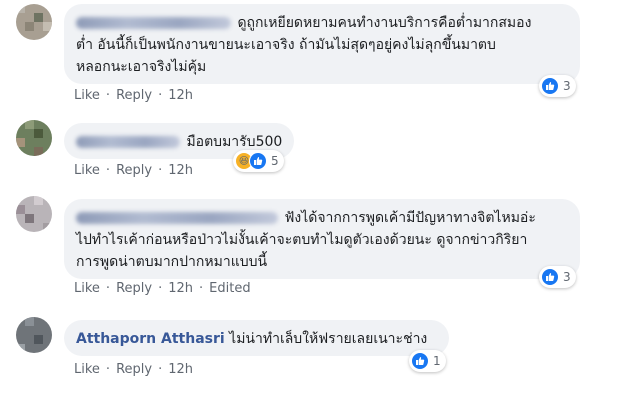  Describe the element at coordinates (437, 361) in the screenshot. I see `reaction-count: 1` at that location.